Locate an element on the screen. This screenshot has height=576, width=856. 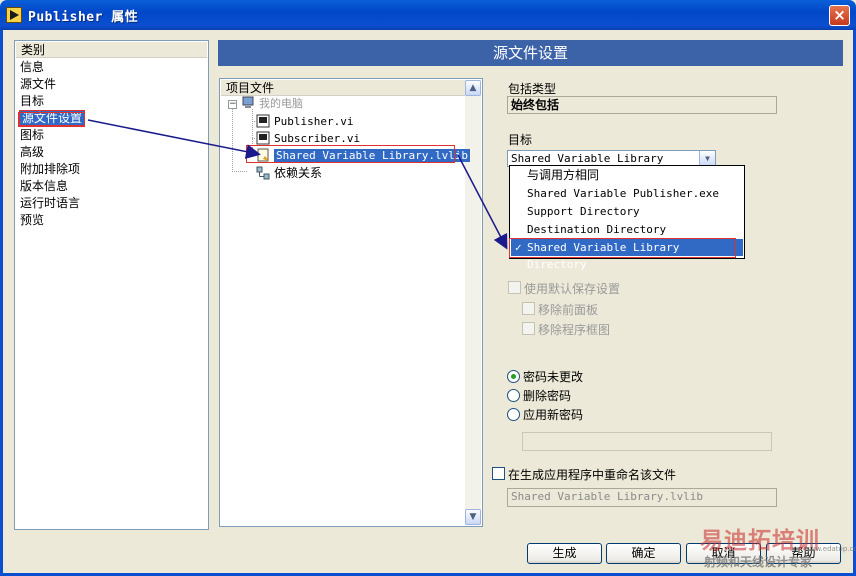
category-item-source-file-settings: 源文件设置 is located at coordinates (111, 118).